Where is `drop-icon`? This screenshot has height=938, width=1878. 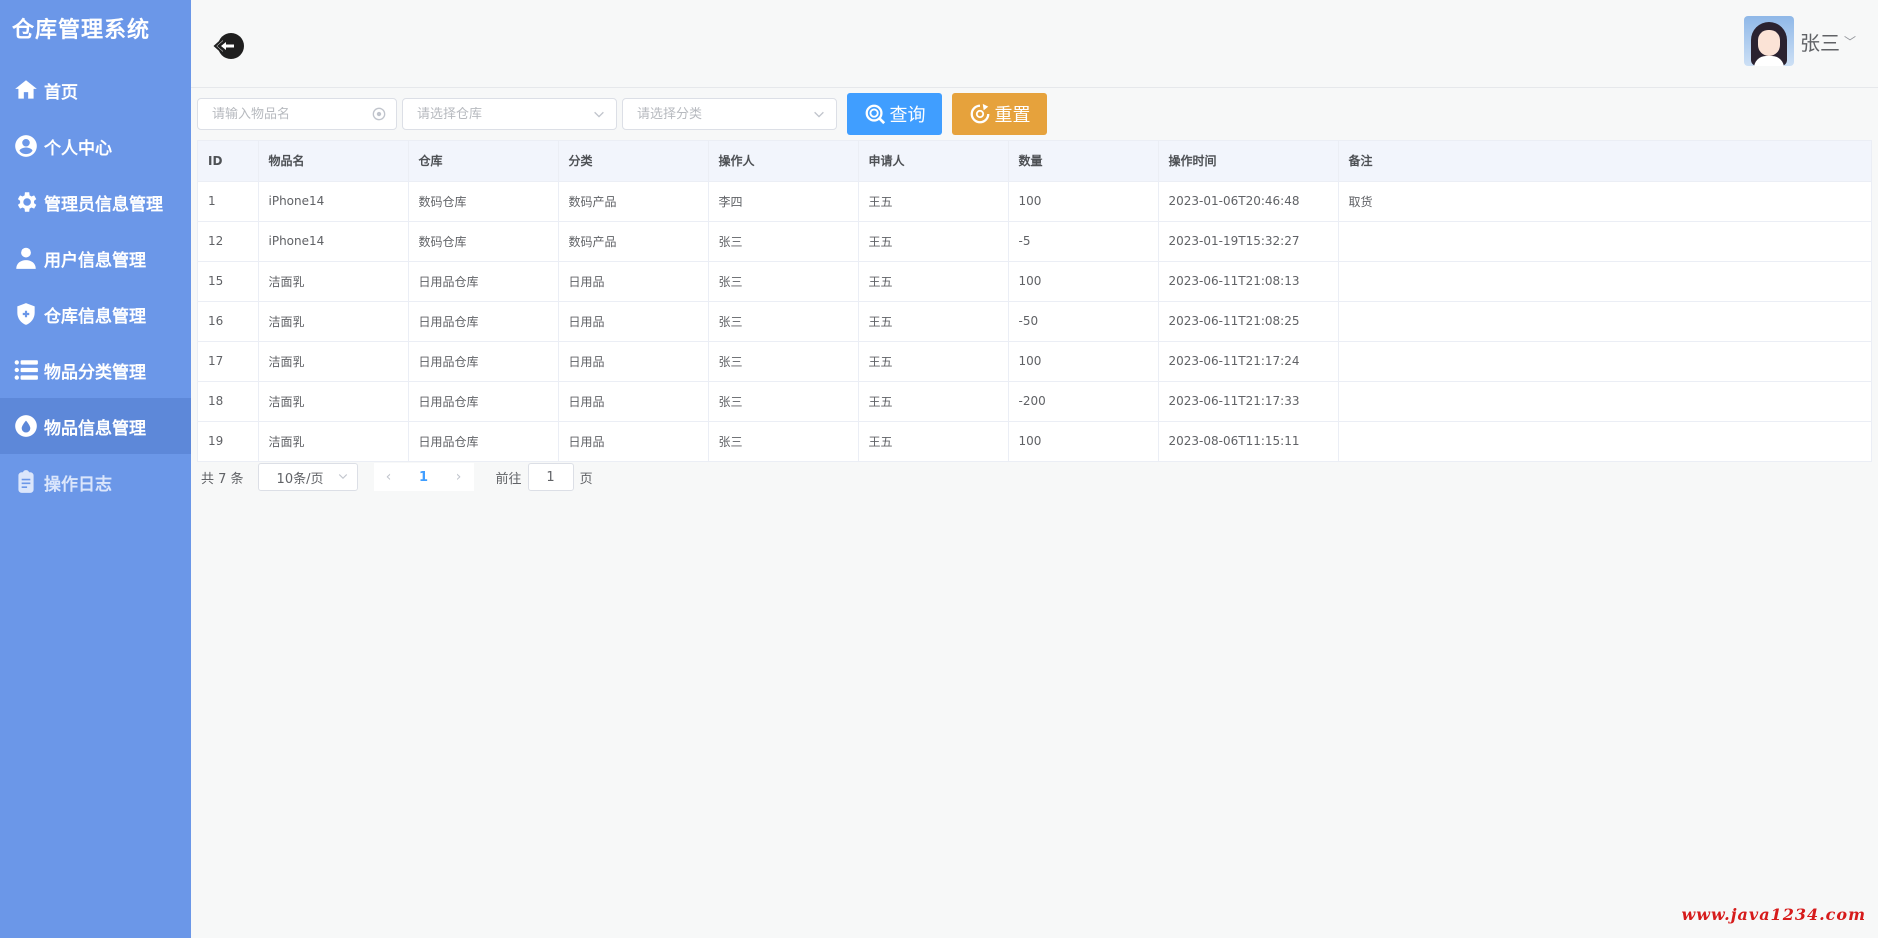
drop-icon is located at coordinates (26, 426).